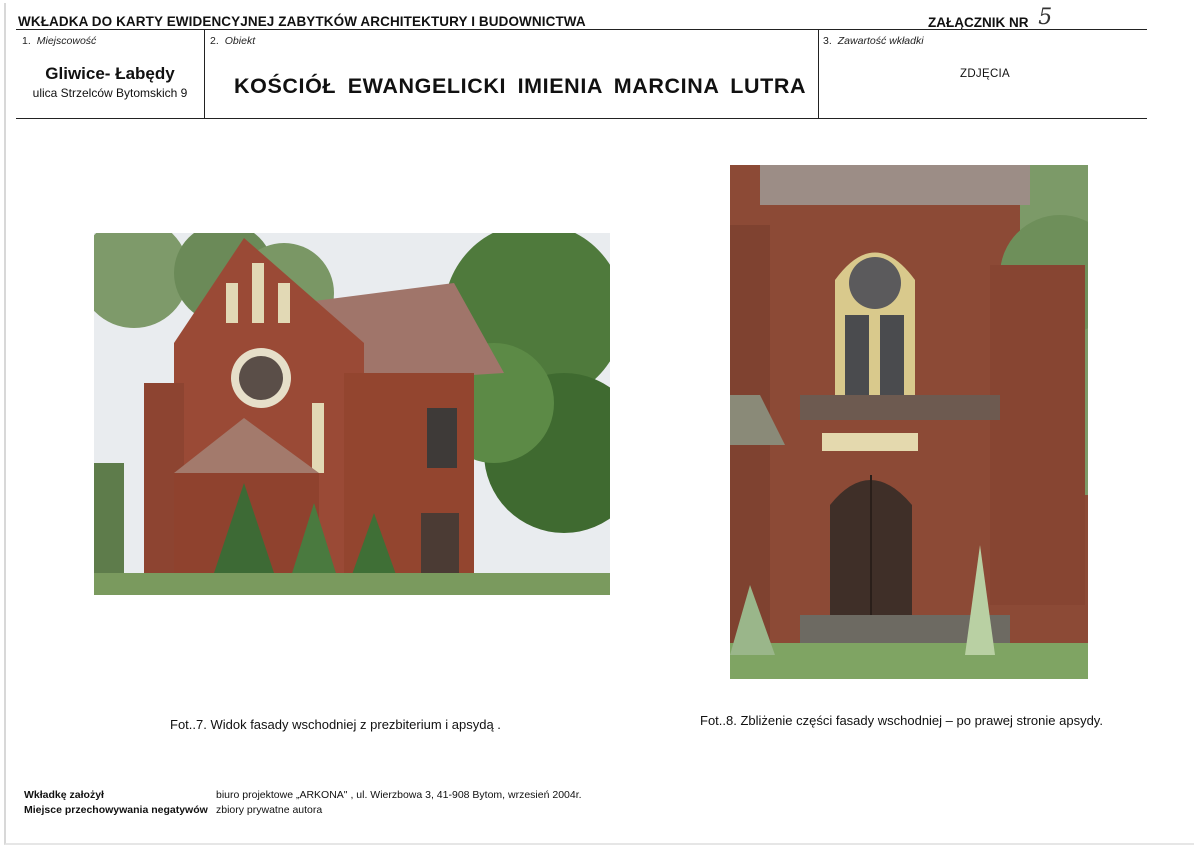 Image resolution: width=1199 pixels, height=849 pixels. What do you see at coordinates (581, 118) in the screenshot?
I see `header-bottom-rule` at bounding box center [581, 118].